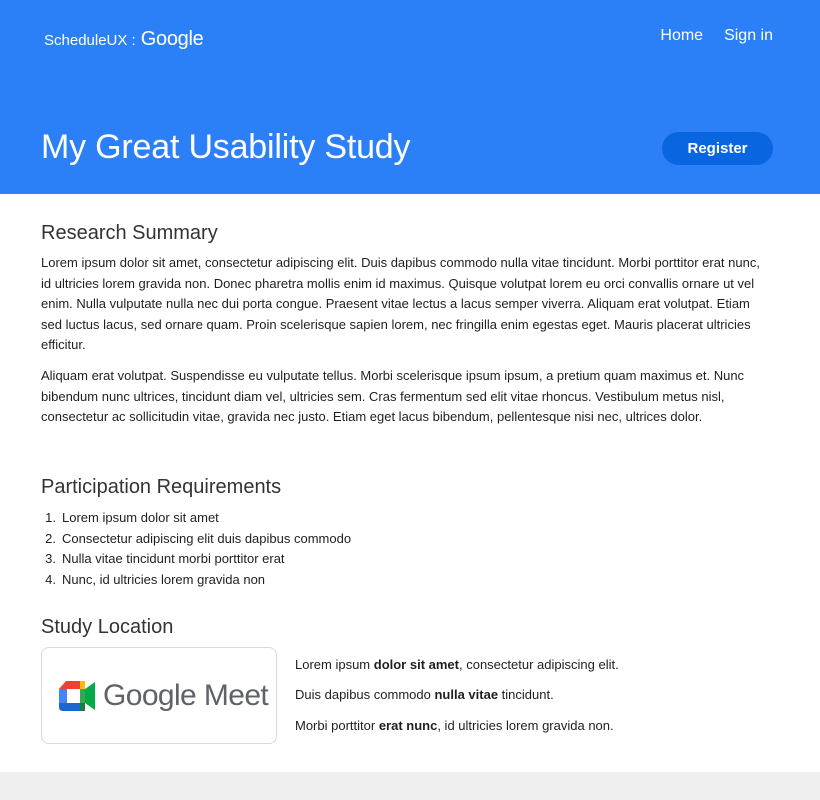 Image resolution: width=820 pixels, height=800 pixels. Describe the element at coordinates (77, 695) in the screenshot. I see `google-meet-icon` at that location.